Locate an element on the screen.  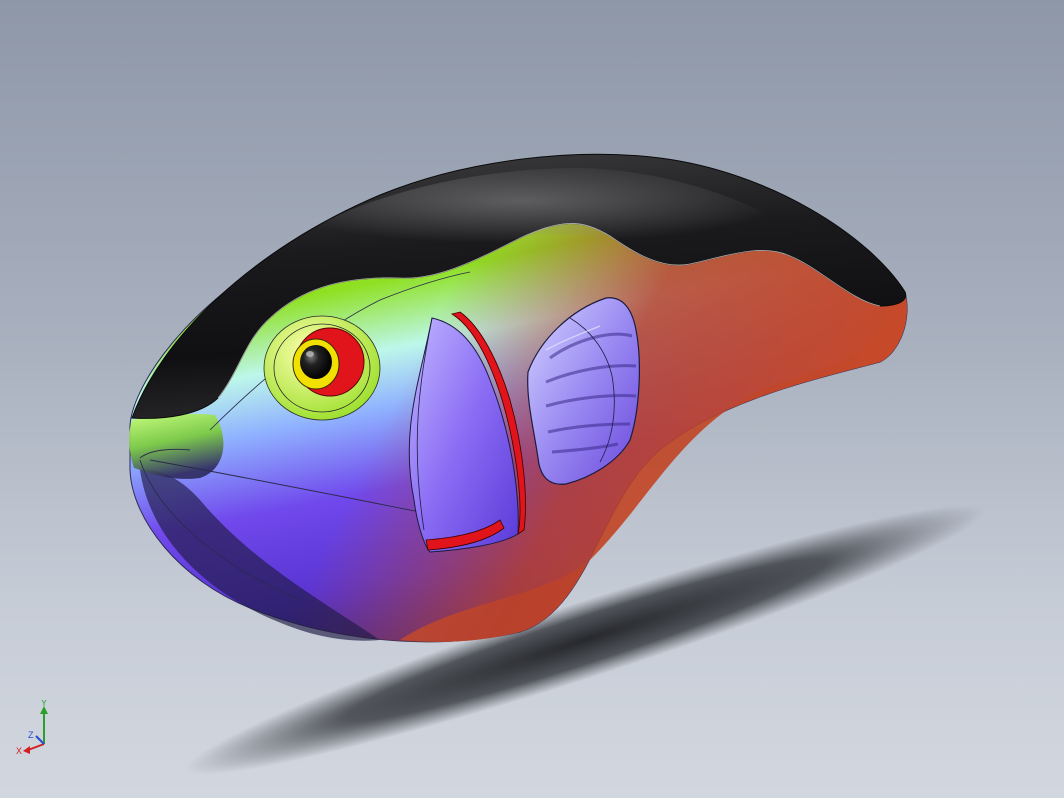
eye is located at coordinates (322, 368).